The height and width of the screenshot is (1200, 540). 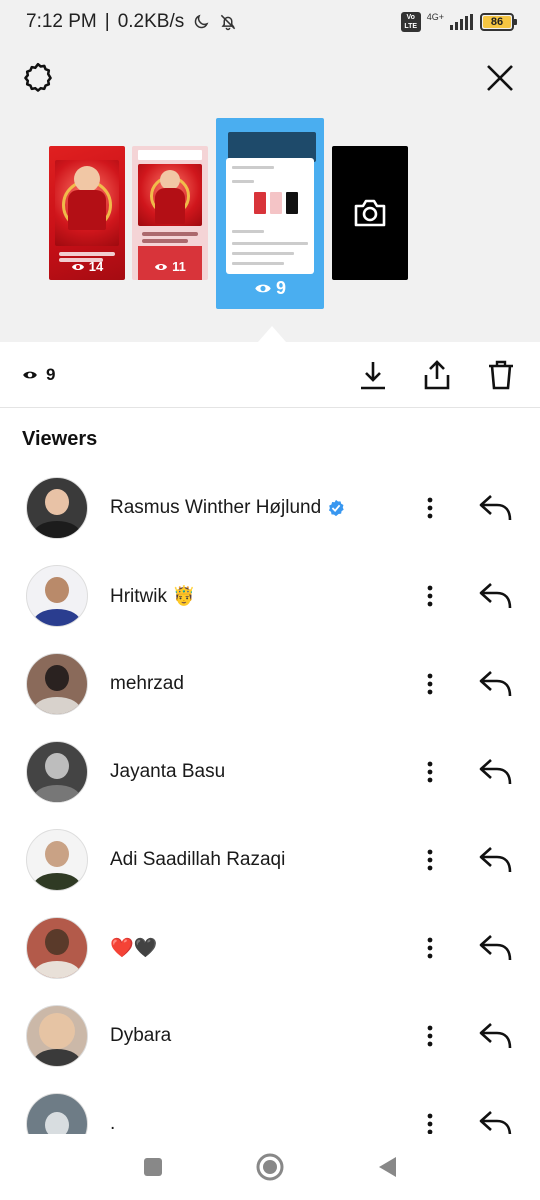 I want to click on selection-pointer, so click(x=272, y=334).